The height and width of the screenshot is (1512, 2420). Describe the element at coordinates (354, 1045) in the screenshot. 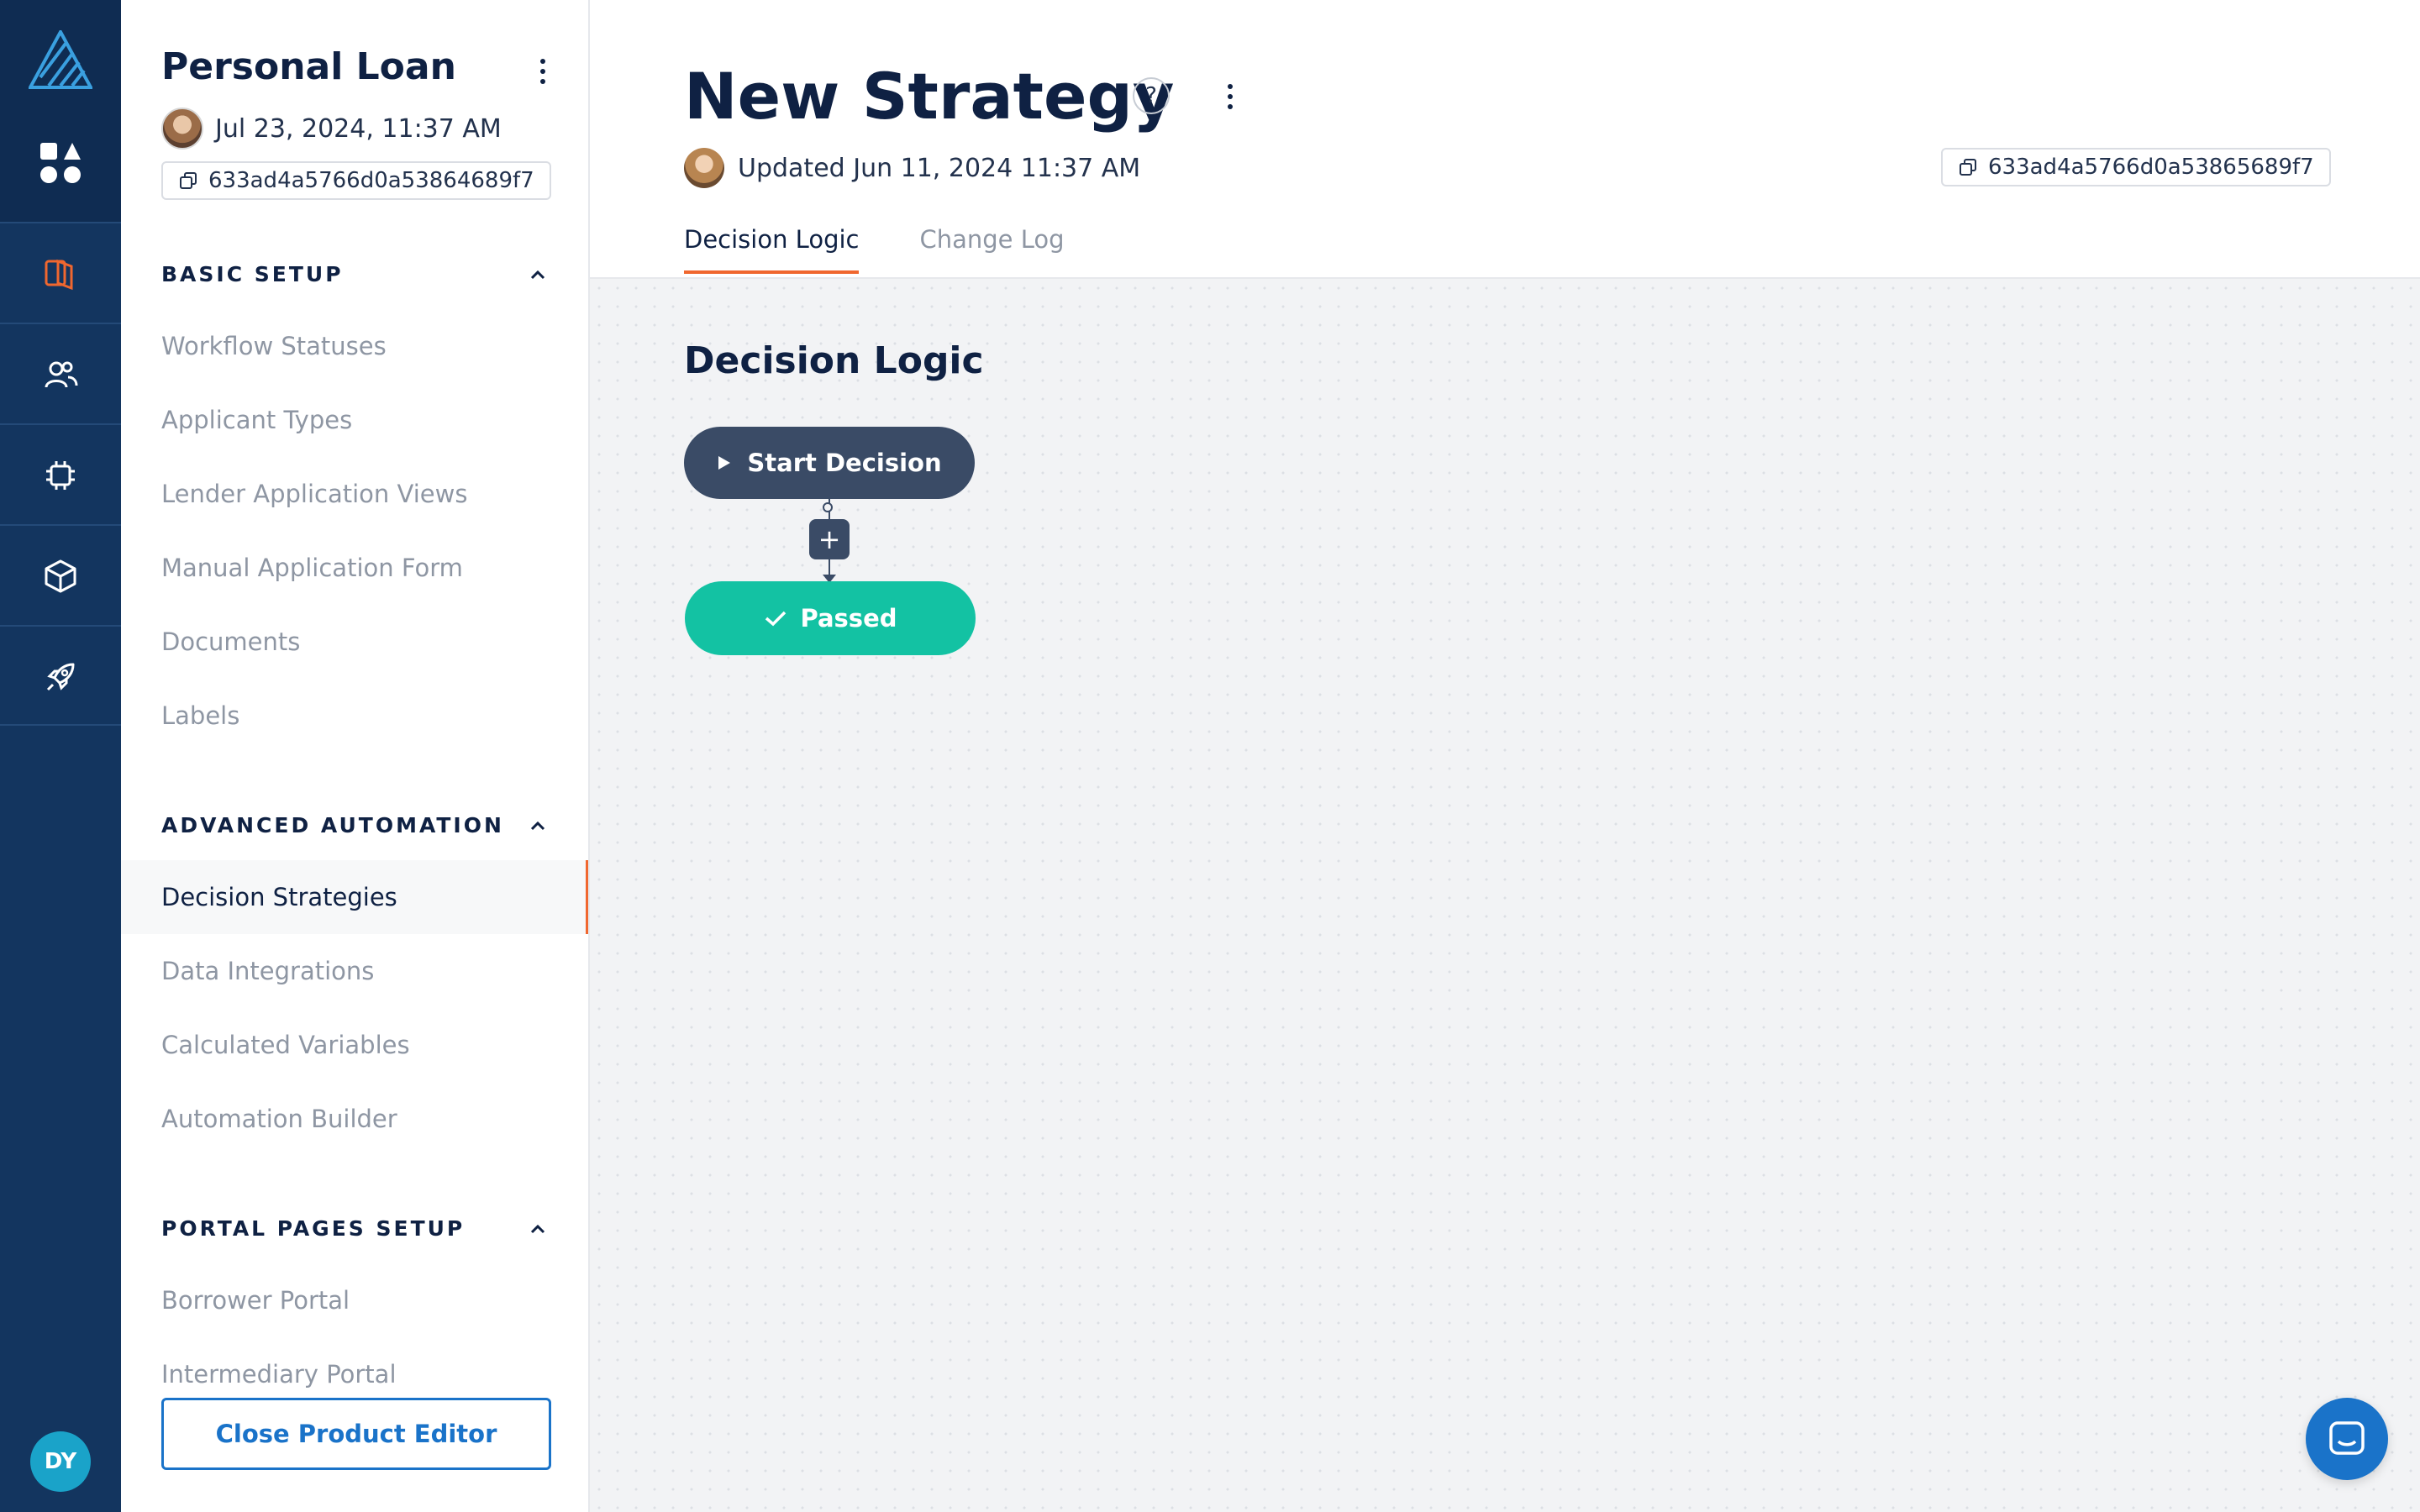

I see `nav-calculated-variables: Calculated Variables` at that location.